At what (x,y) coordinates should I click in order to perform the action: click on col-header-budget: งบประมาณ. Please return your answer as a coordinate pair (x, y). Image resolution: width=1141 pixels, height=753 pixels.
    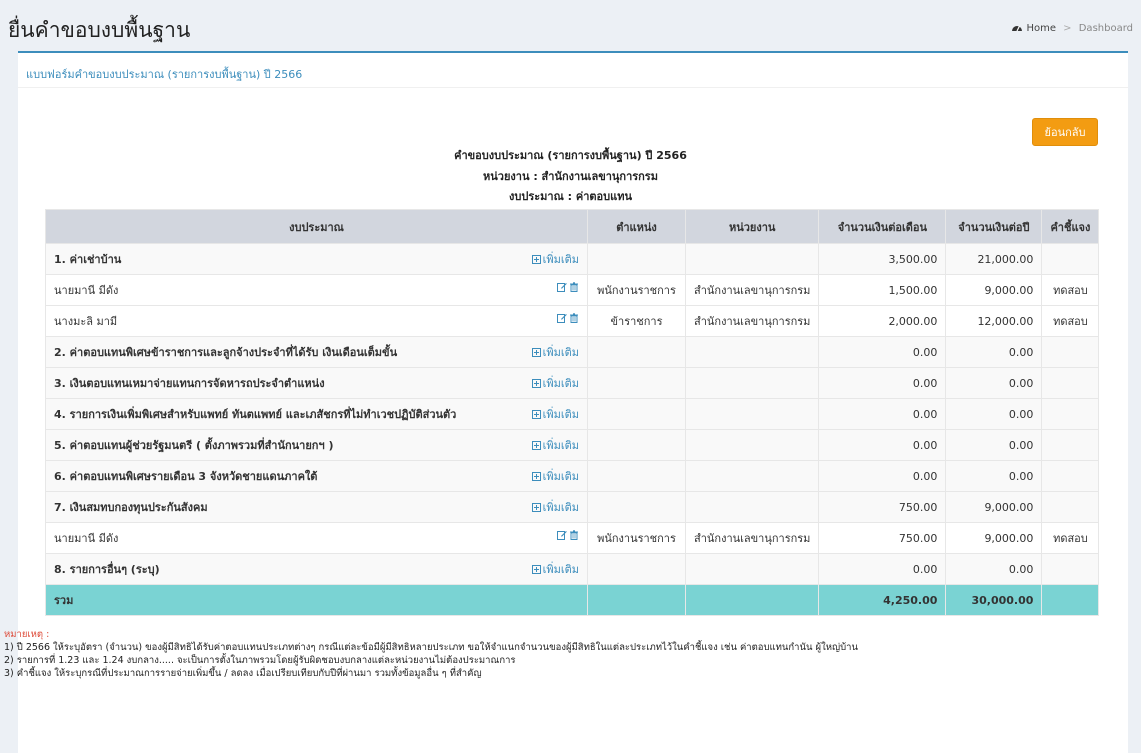
    Looking at the image, I should click on (316, 226).